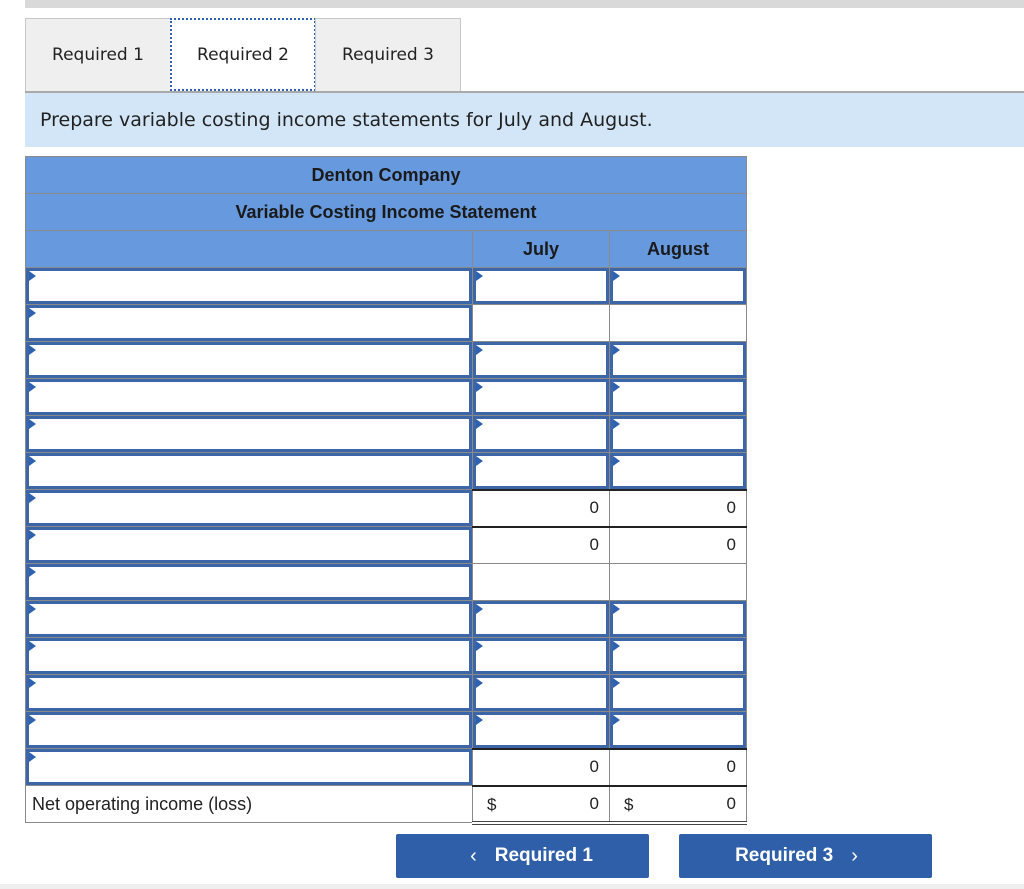 This screenshot has width=1024, height=889. What do you see at coordinates (388, 54) in the screenshot?
I see `tab-required-3: Required 3` at bounding box center [388, 54].